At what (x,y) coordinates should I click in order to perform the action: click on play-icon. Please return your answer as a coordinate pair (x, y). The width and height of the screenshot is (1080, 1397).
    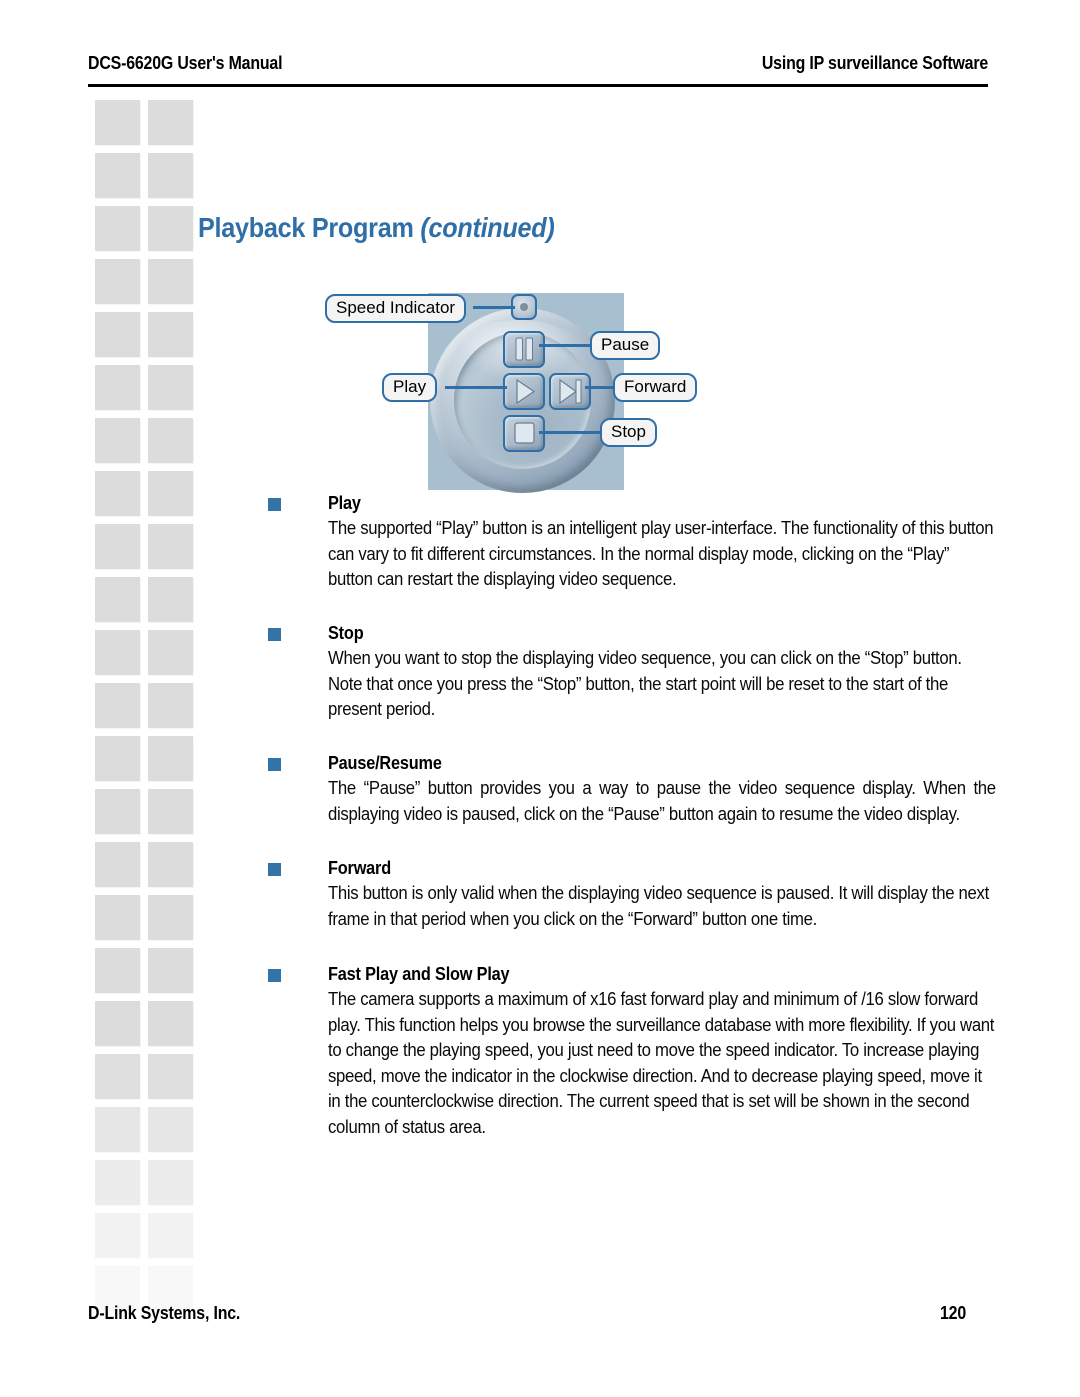
    Looking at the image, I should click on (526, 391).